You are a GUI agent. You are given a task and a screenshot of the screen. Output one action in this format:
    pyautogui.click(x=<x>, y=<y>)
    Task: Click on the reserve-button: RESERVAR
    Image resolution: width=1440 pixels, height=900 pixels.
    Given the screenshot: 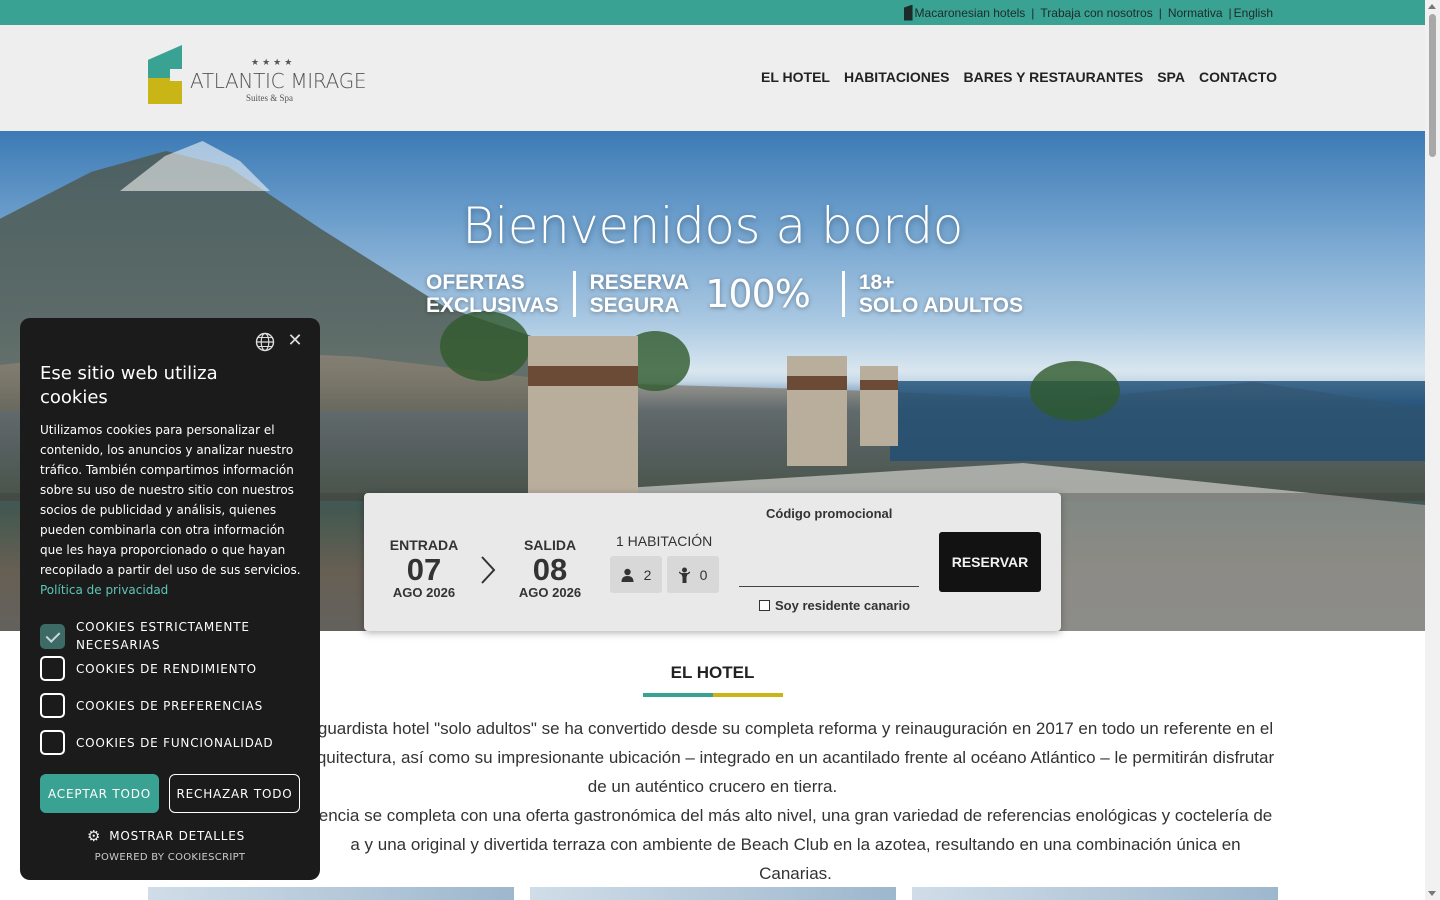 What is the action you would take?
    pyautogui.click(x=990, y=562)
    